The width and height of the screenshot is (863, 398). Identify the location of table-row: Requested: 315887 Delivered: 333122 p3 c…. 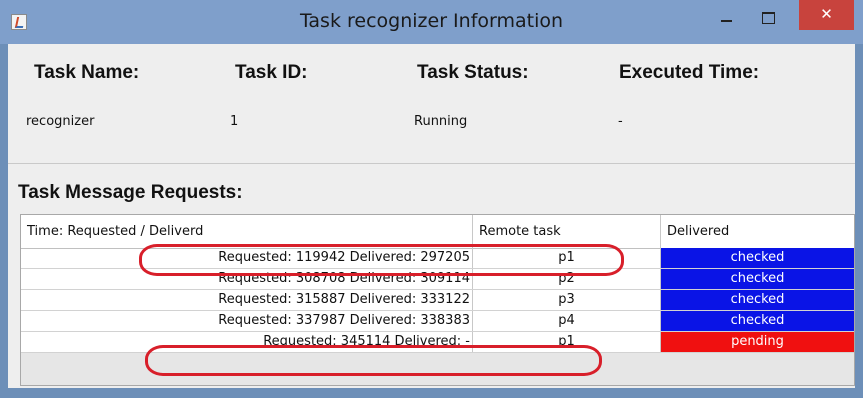
(437, 300).